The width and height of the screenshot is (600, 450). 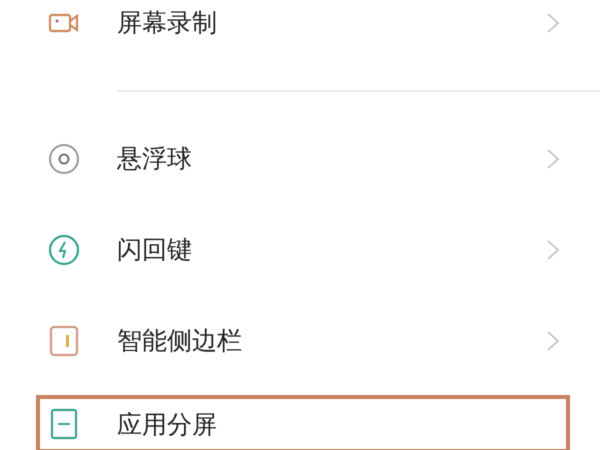 I want to click on circle-dot-icon, so click(x=64, y=158).